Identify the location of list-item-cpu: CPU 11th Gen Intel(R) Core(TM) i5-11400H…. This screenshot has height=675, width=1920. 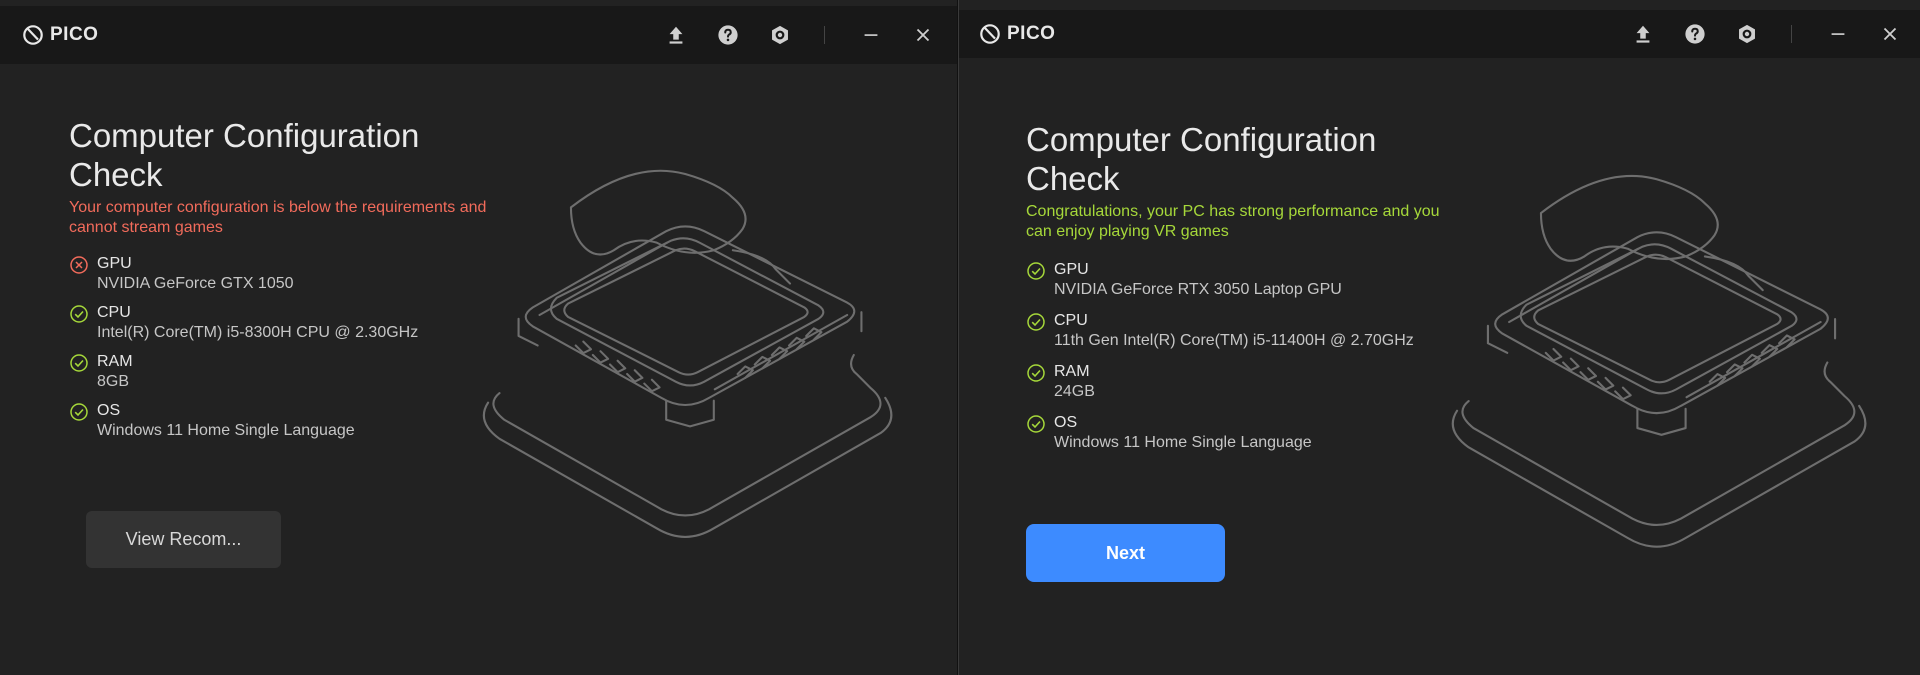
(1236, 331).